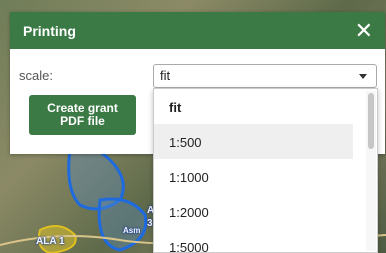 This screenshot has height=253, width=386. Describe the element at coordinates (49, 30) in the screenshot. I see `dialog-title: Printing` at that location.